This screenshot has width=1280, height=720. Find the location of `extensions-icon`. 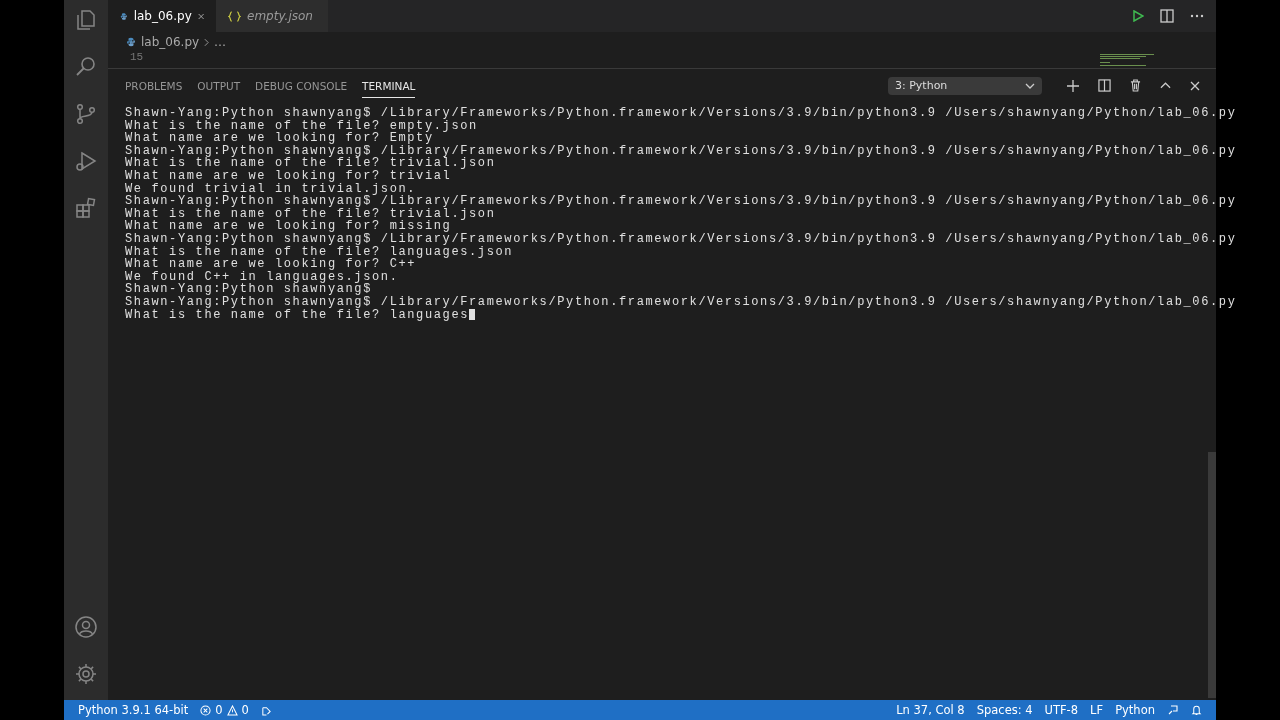

extensions-icon is located at coordinates (86, 208).